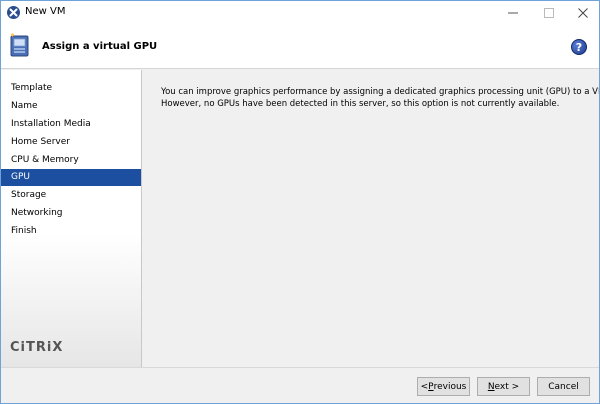 This screenshot has width=600, height=404. Describe the element at coordinates (71, 195) in the screenshot. I see `sidebar-item-storage: Storage` at that location.